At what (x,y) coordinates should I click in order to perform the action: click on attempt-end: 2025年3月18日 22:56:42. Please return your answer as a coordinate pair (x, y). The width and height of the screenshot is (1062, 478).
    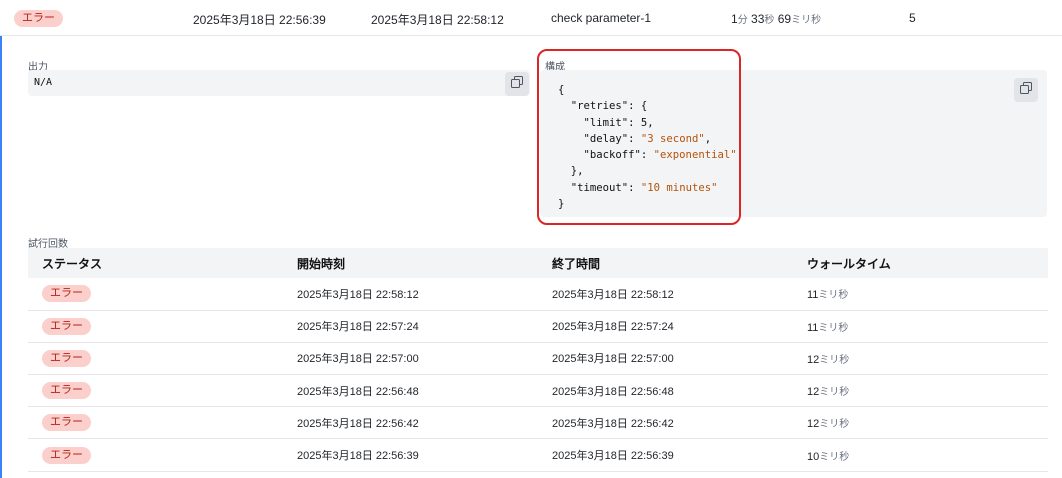
    Looking at the image, I should click on (613, 423).